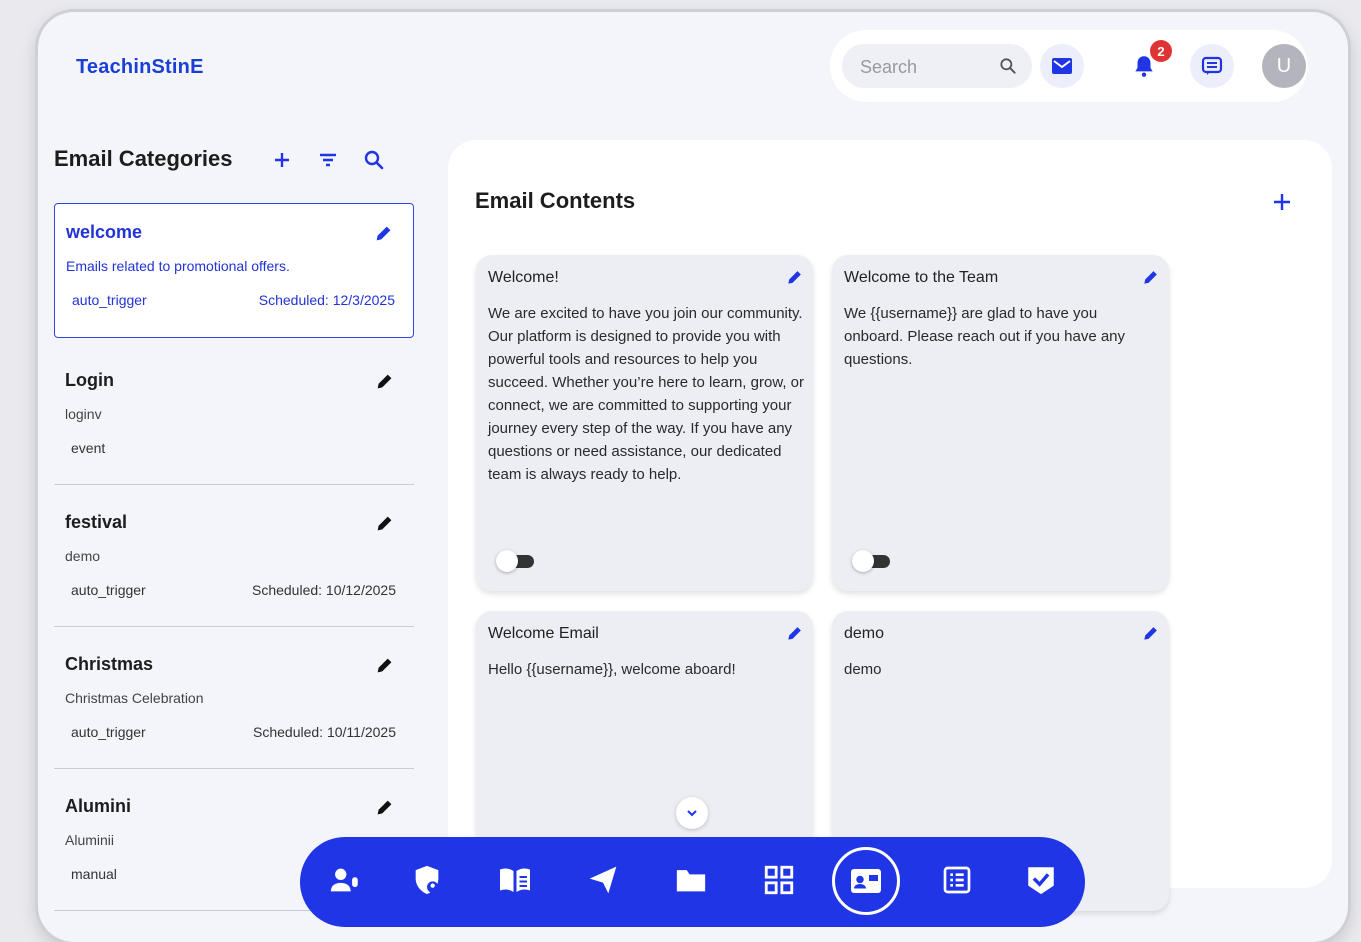 Image resolution: width=1361 pixels, height=942 pixels. What do you see at coordinates (89, 380) in the screenshot?
I see `category-name: Login` at bounding box center [89, 380].